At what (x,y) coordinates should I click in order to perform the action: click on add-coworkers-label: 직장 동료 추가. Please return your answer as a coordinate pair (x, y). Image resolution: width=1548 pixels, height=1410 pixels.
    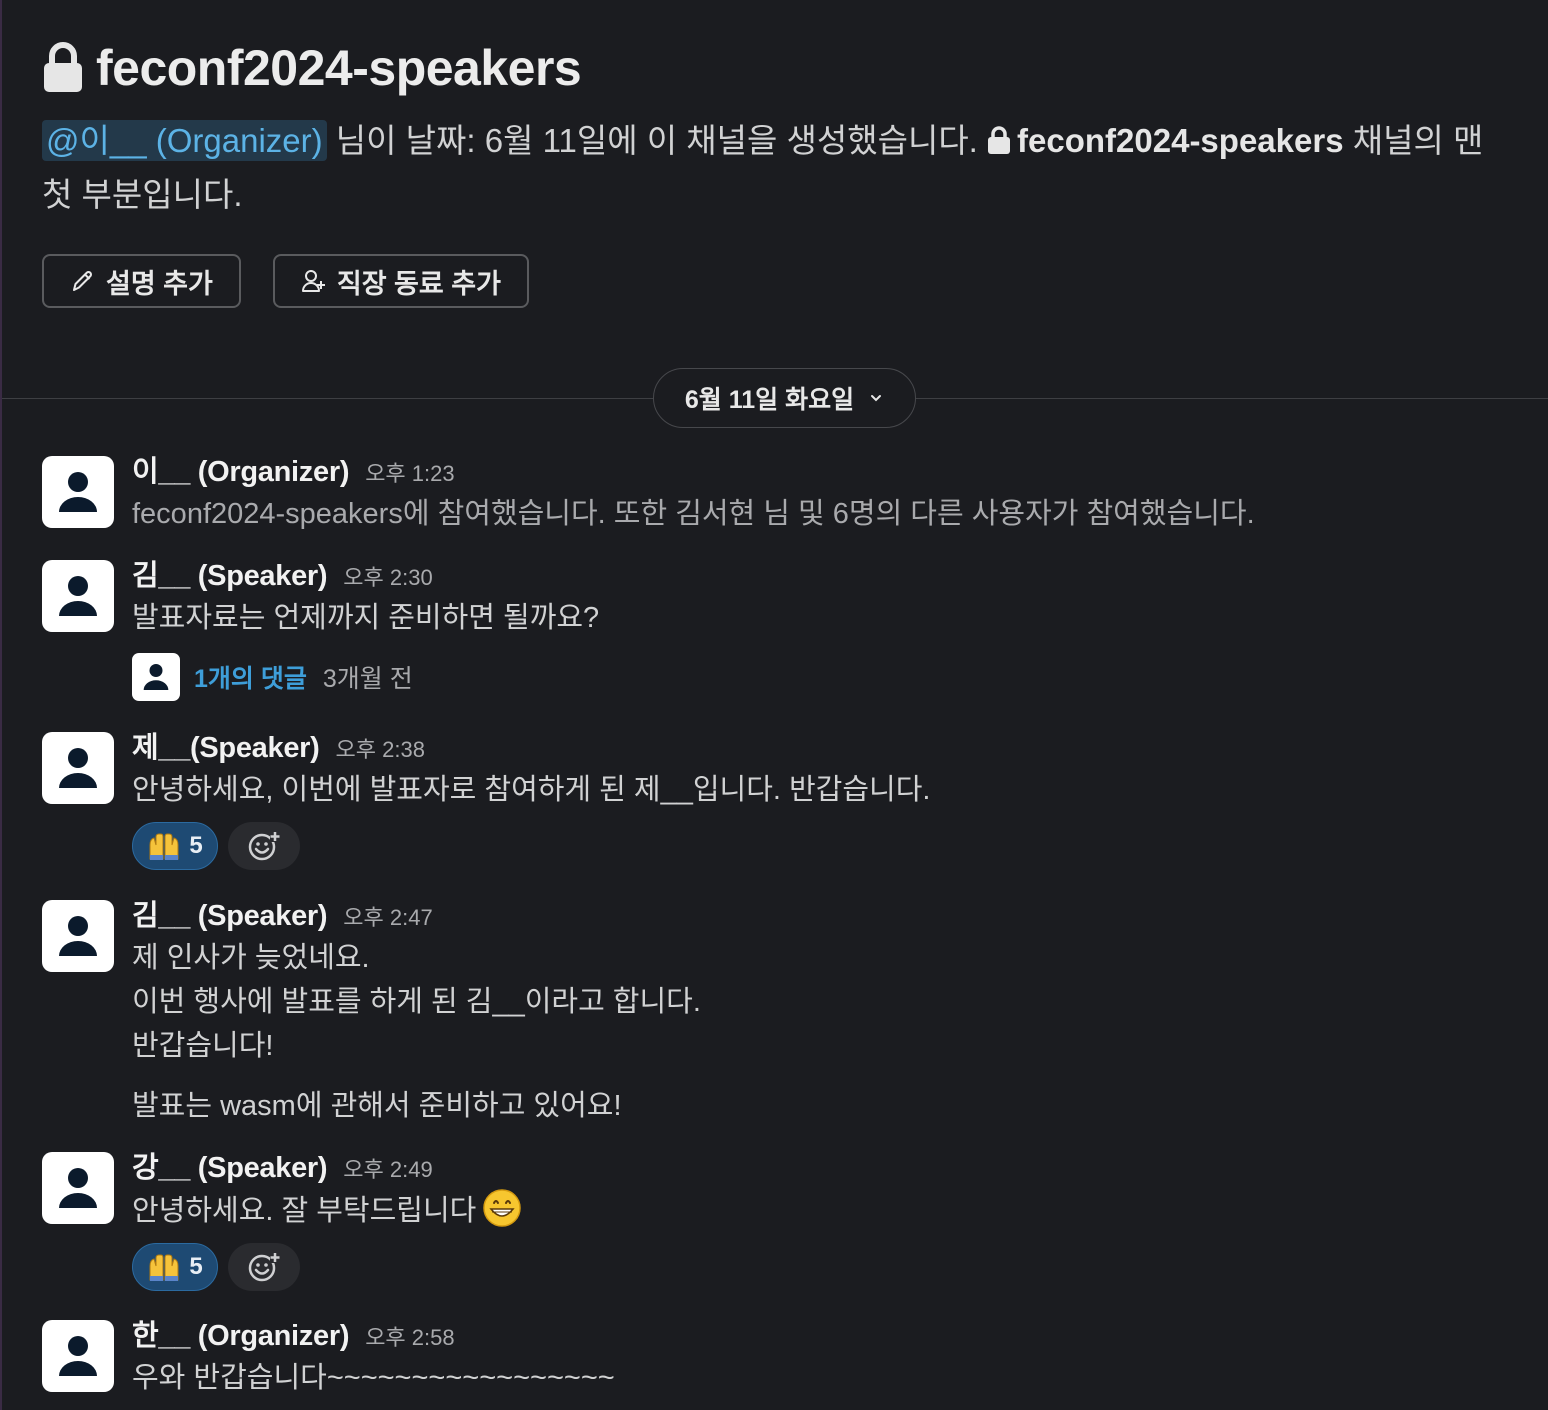
    Looking at the image, I should click on (418, 283).